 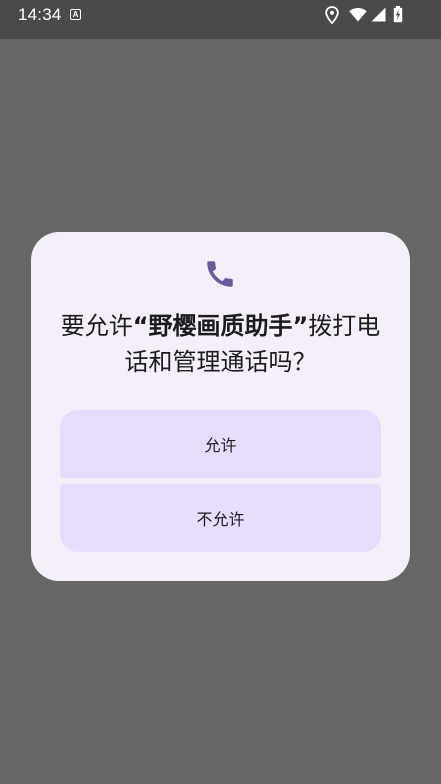 What do you see at coordinates (220, 274) in the screenshot?
I see `phone-icon` at bounding box center [220, 274].